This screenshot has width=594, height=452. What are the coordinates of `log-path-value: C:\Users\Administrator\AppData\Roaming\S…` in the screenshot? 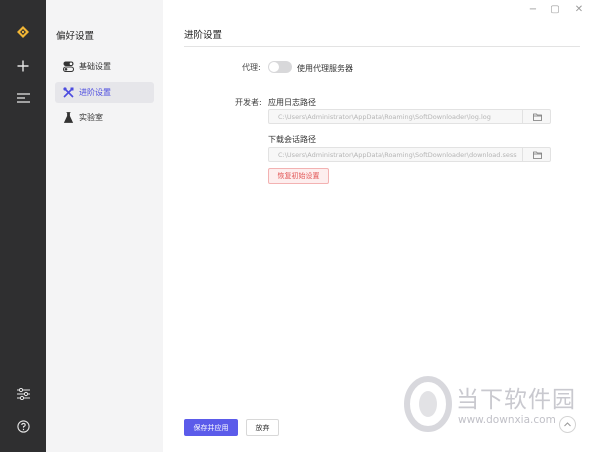 It's located at (384, 117).